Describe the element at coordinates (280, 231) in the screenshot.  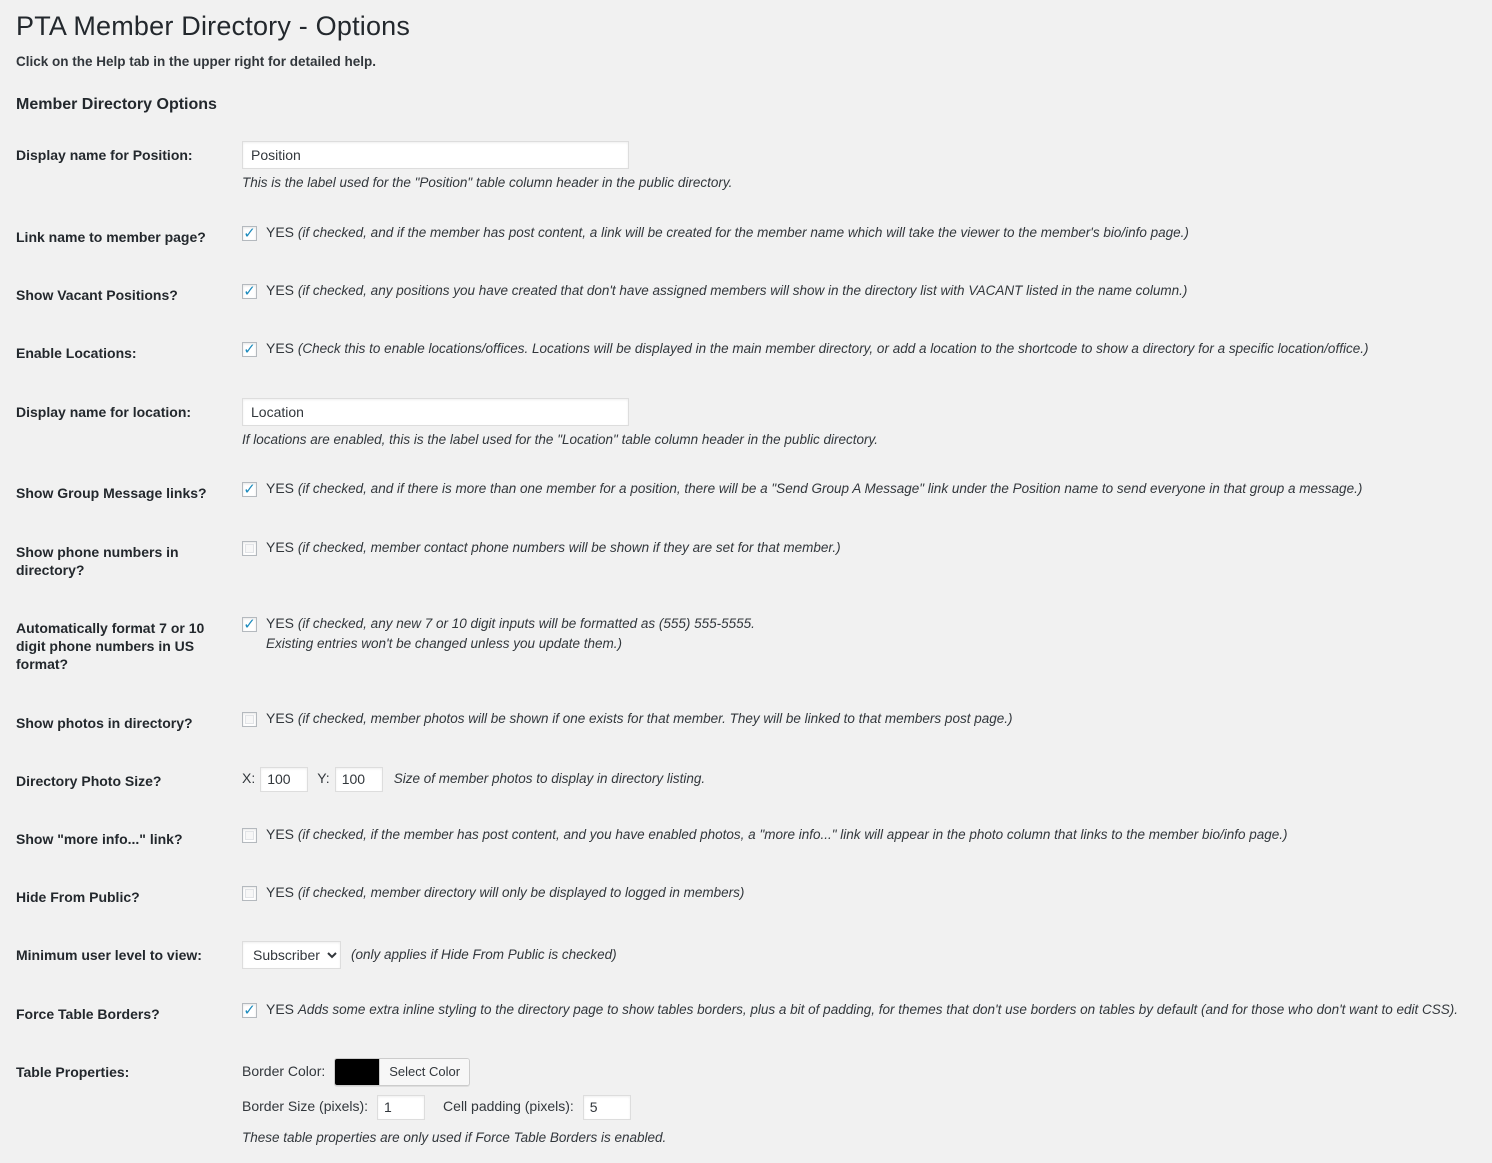
I see `link-name-yes-label: YES` at that location.